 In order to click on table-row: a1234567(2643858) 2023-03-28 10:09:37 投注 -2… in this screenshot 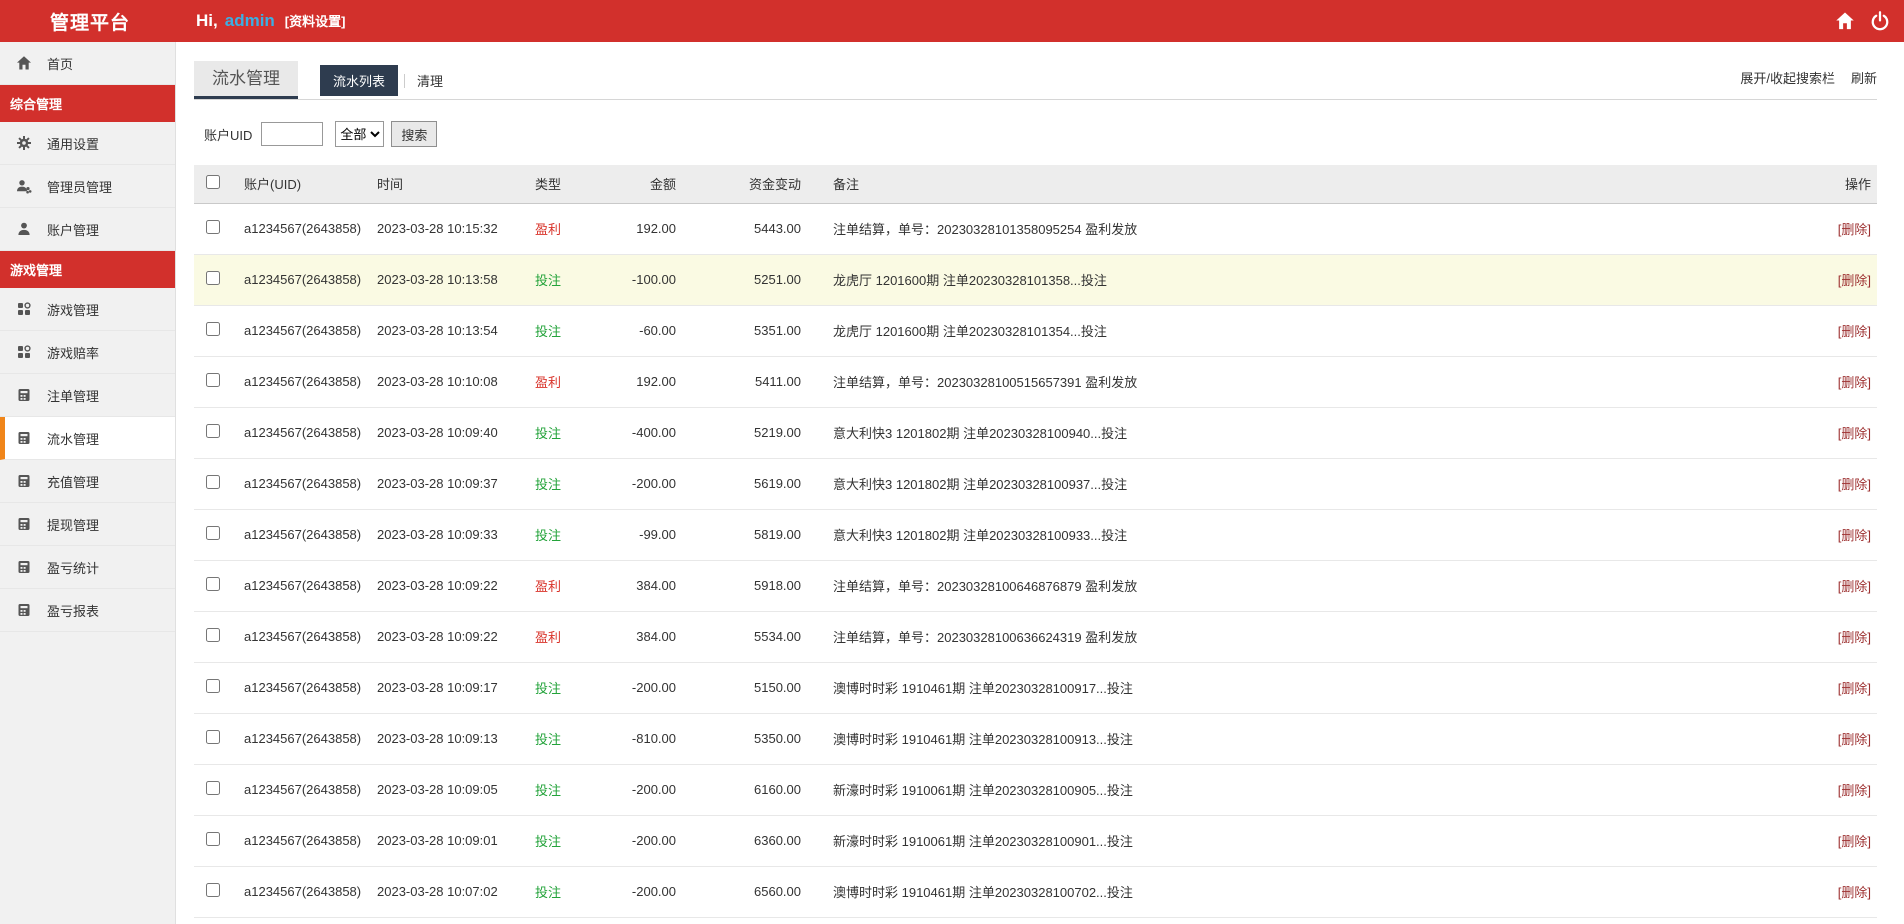, I will do `click(1035, 484)`.